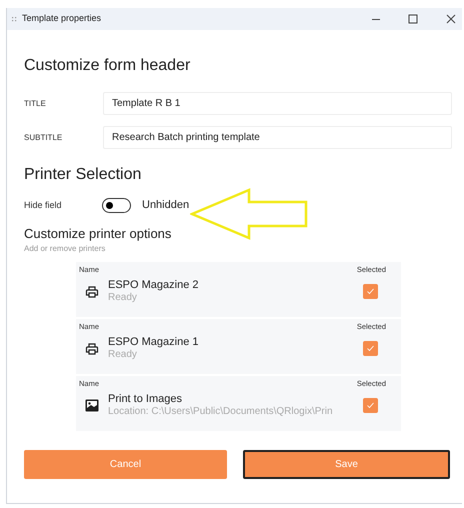  Describe the element at coordinates (166, 205) in the screenshot. I see `toggle-state-text: Unhidden` at that location.